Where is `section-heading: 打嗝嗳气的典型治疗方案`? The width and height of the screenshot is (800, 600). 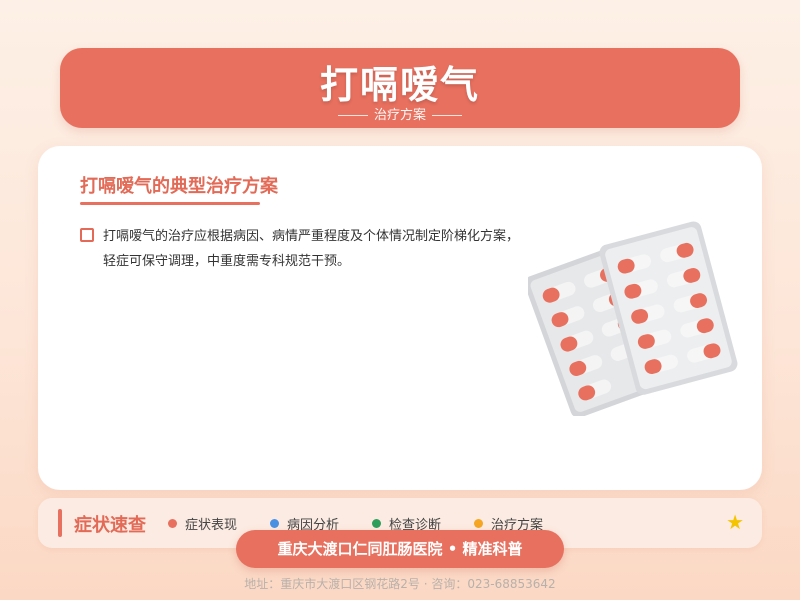 section-heading: 打嗝嗳气的典型治疗方案 is located at coordinates (179, 186).